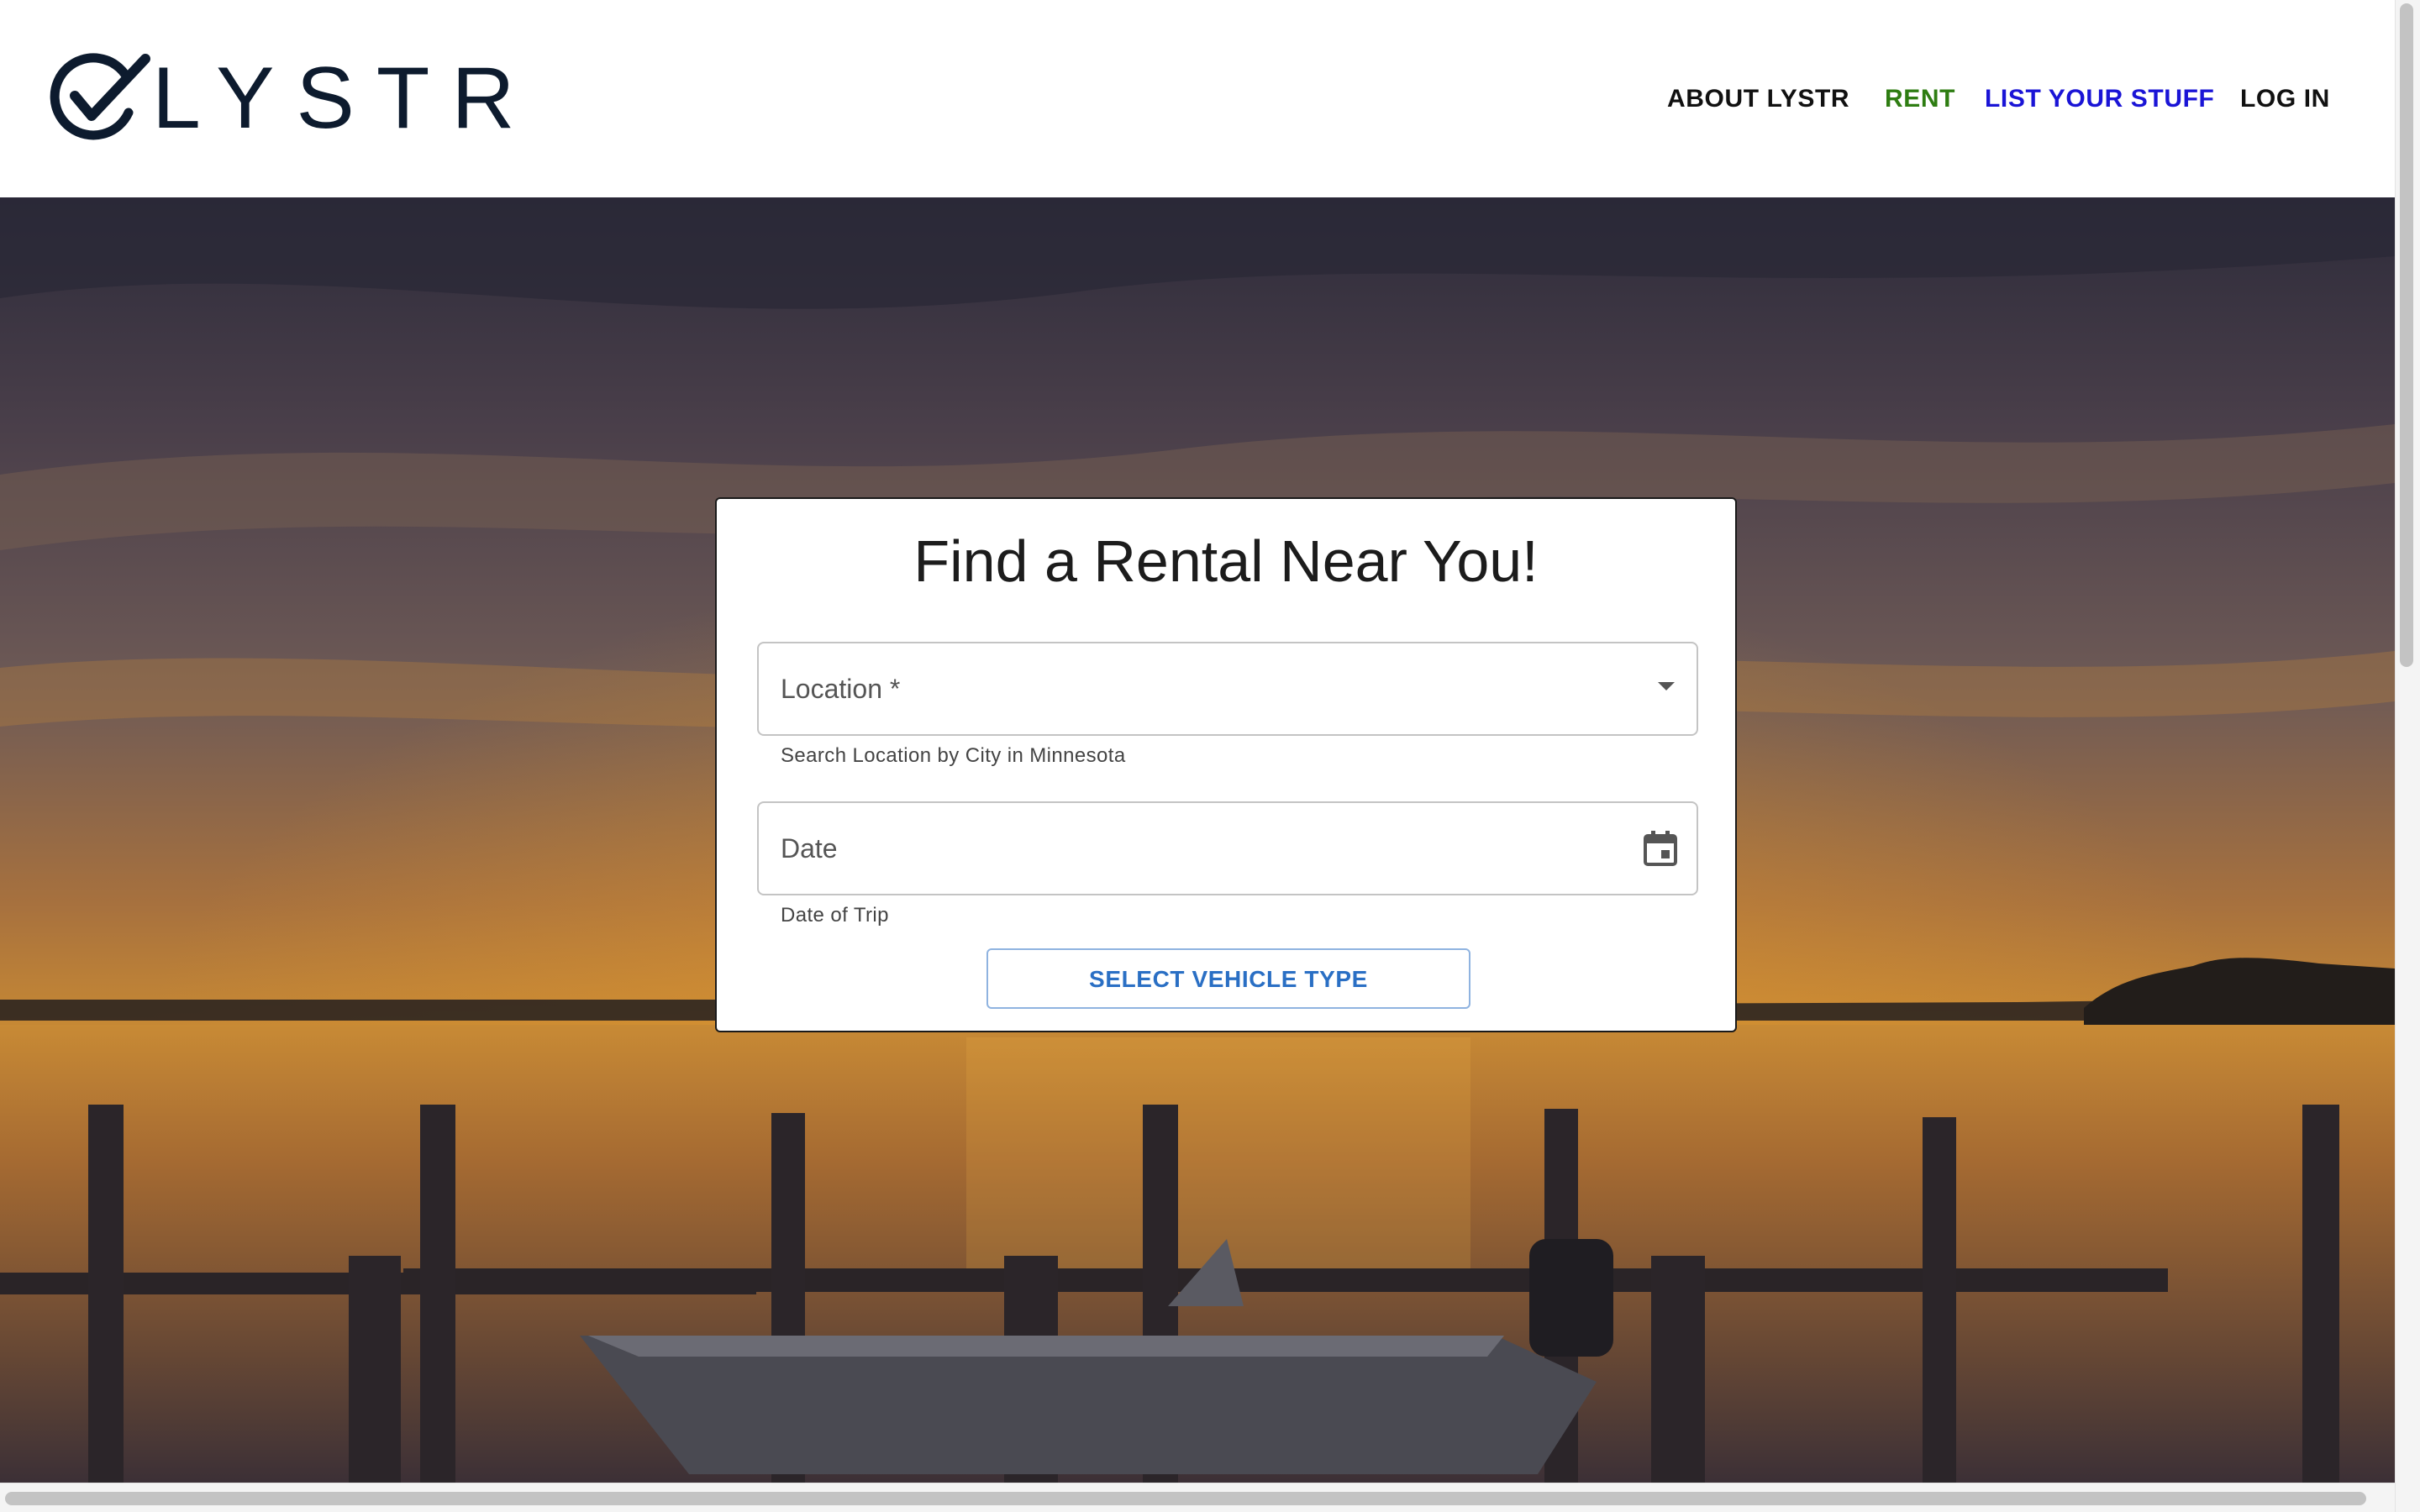  What do you see at coordinates (835, 915) in the screenshot?
I see `date-helper-text: Date of Trip` at bounding box center [835, 915].